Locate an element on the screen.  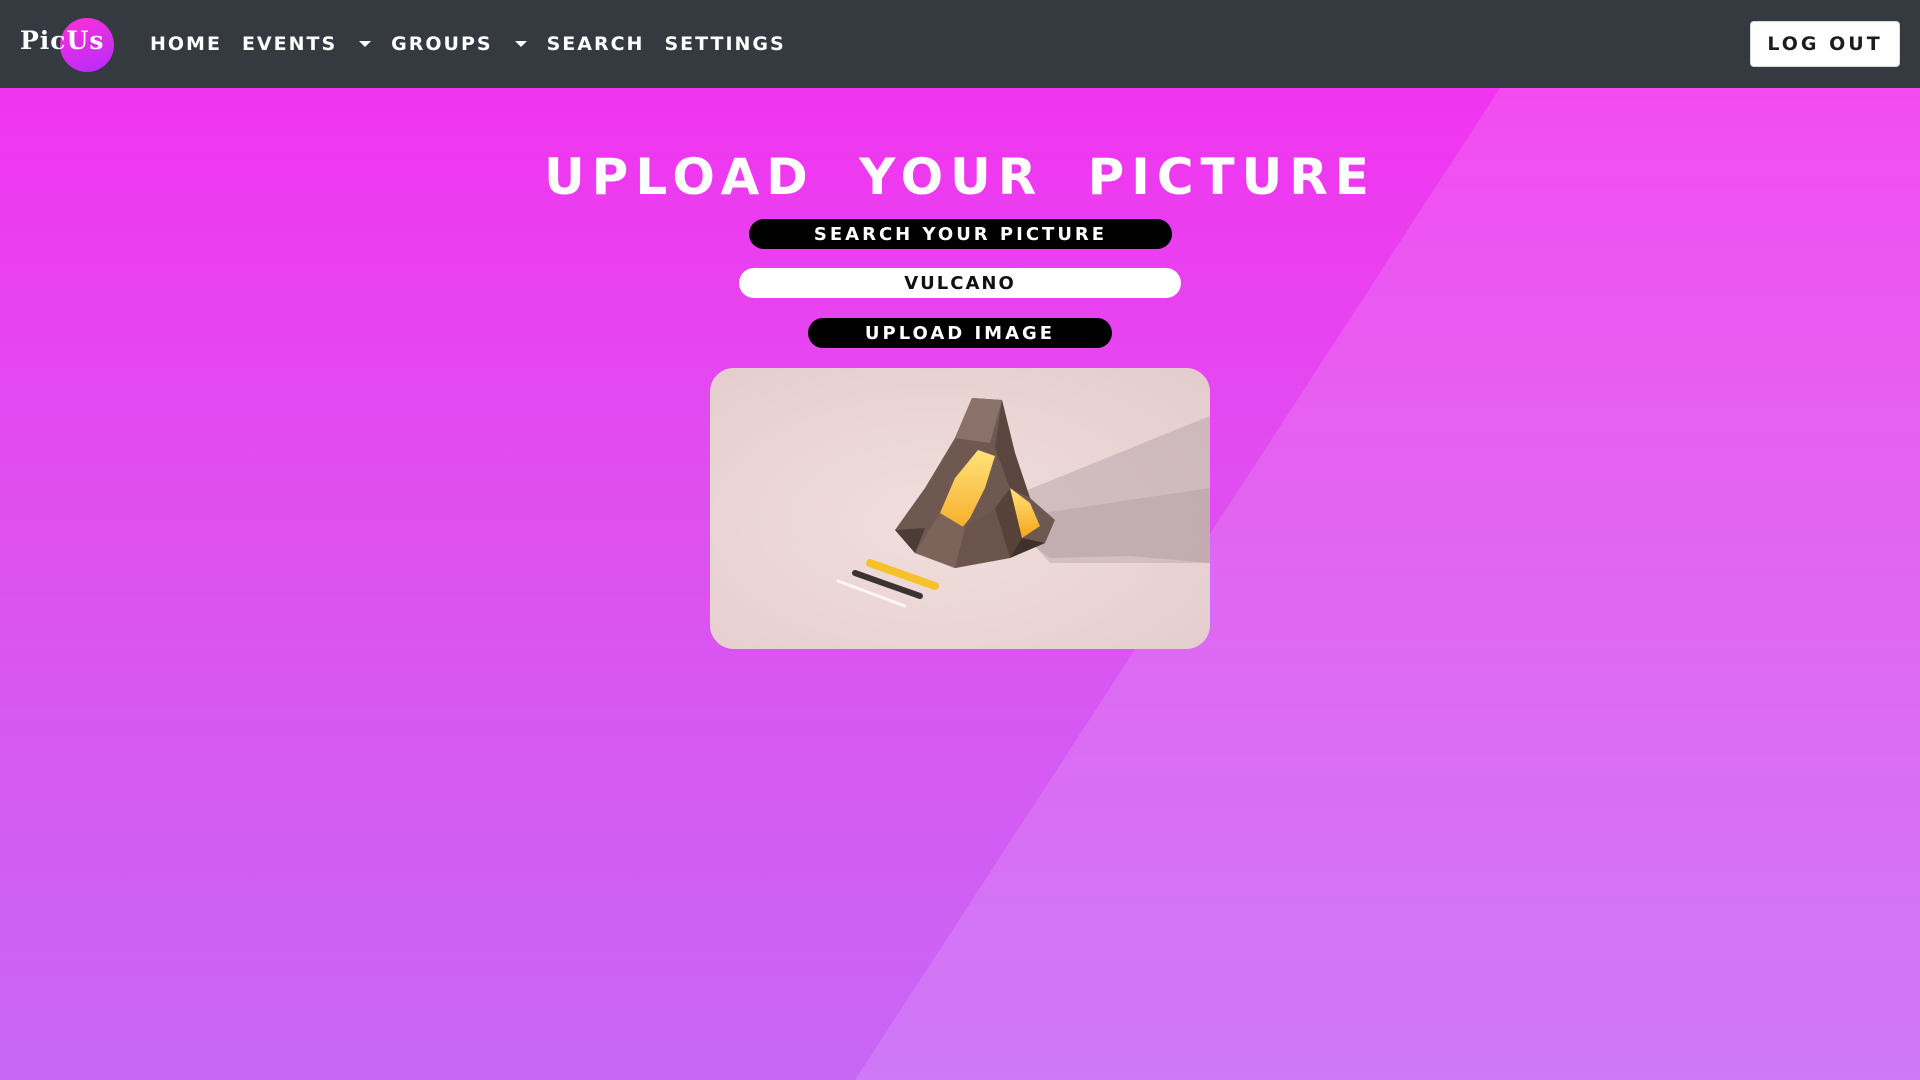
nav-item-home-label: HOME is located at coordinates (186, 44).